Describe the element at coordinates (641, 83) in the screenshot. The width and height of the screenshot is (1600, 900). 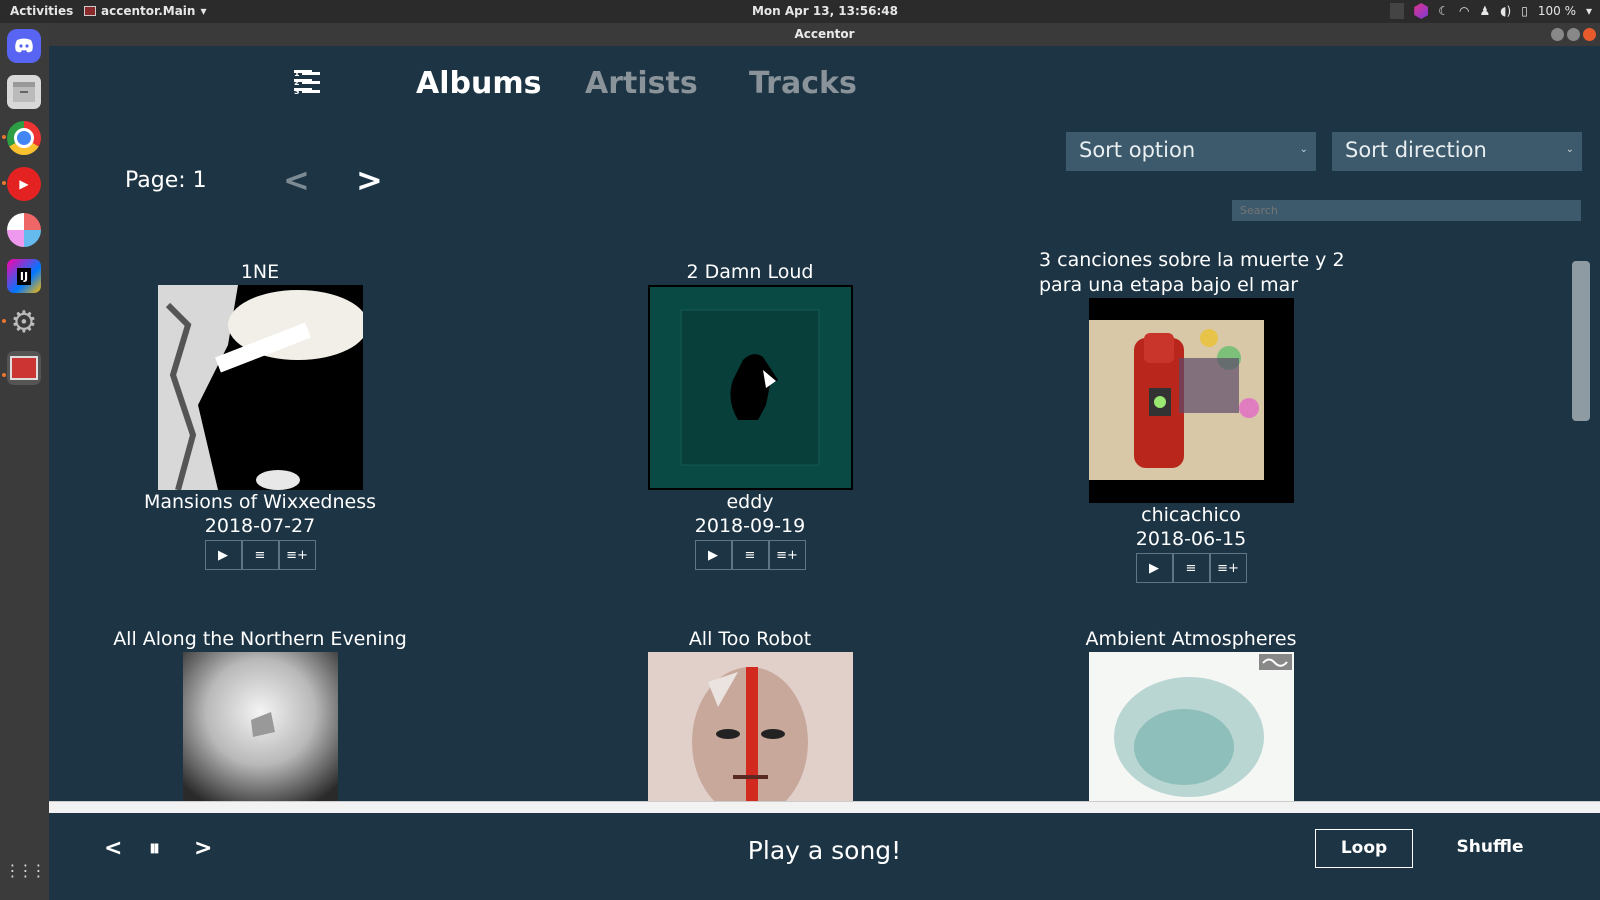
I see `tab-artists: Artists` at that location.